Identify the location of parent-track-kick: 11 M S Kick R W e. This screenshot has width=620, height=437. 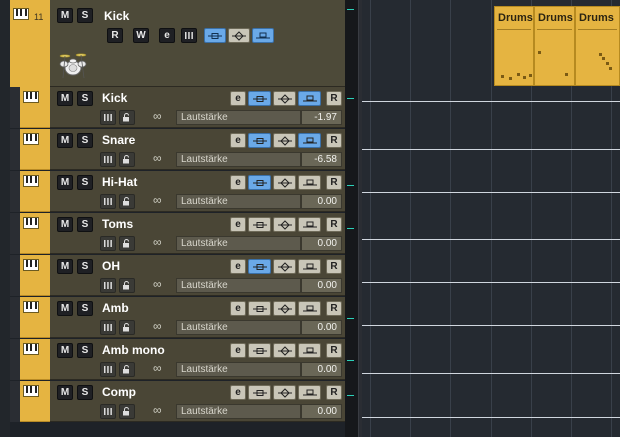
(177, 43).